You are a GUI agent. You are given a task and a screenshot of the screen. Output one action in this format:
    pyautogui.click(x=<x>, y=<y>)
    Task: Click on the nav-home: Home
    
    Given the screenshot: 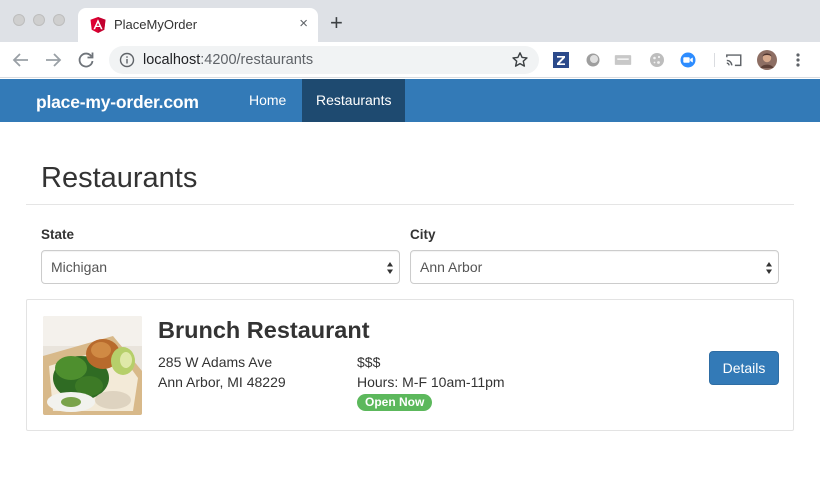 What is the action you would take?
    pyautogui.click(x=267, y=100)
    